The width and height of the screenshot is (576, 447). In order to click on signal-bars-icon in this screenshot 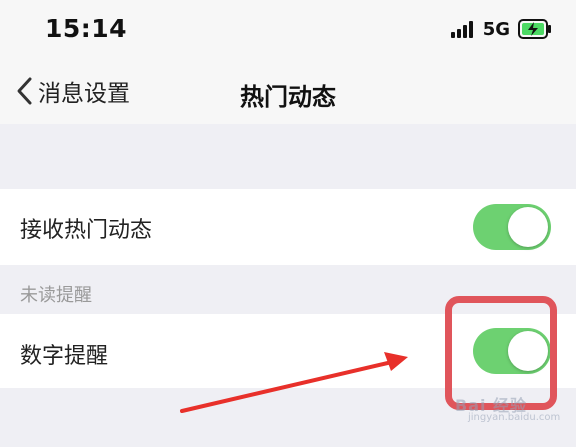, I will do `click(462, 29)`.